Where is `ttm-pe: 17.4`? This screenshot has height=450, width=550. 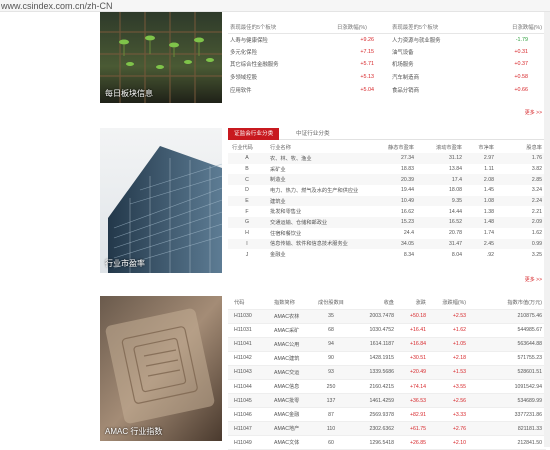
ttm-pe: 17.4 is located at coordinates (442, 180).